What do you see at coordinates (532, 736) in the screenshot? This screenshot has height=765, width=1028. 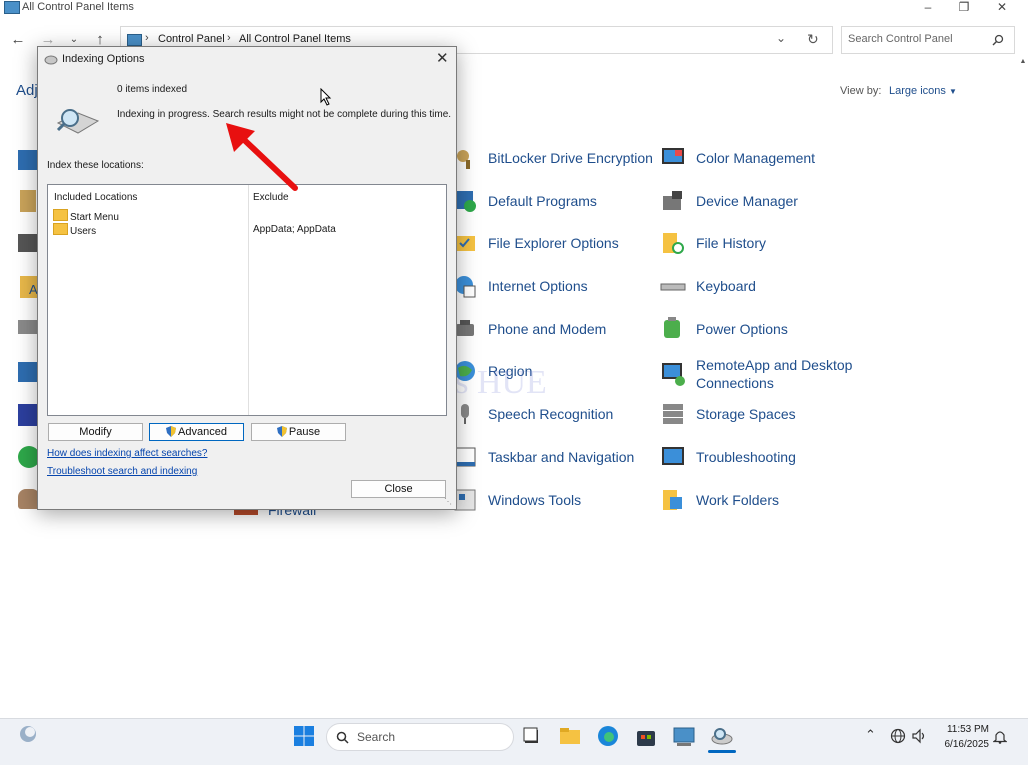 I see `task-view-icon` at bounding box center [532, 736].